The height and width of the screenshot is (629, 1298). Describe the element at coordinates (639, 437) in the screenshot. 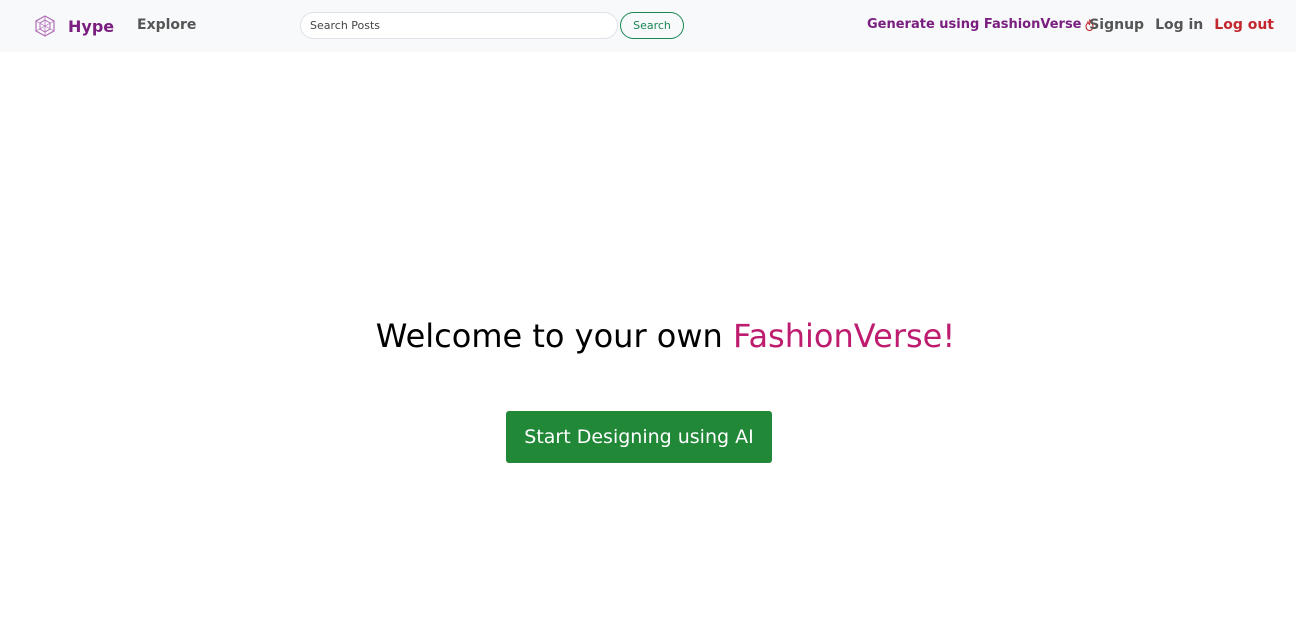

I see `start-designing-button: Start Designing using AI` at that location.